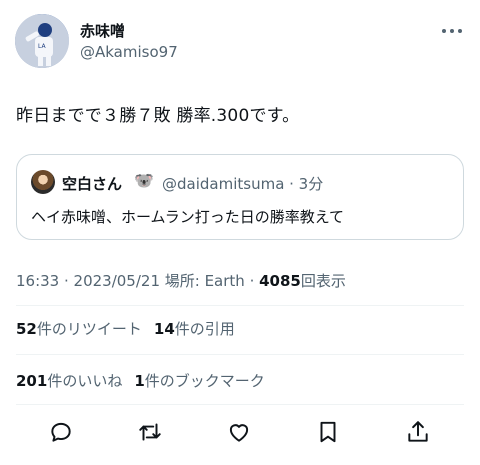 This screenshot has height=465, width=480. I want to click on quoted-tweet-text: ヘイ赤味噌、ホームラン打った日の勝率教えて, so click(188, 217).